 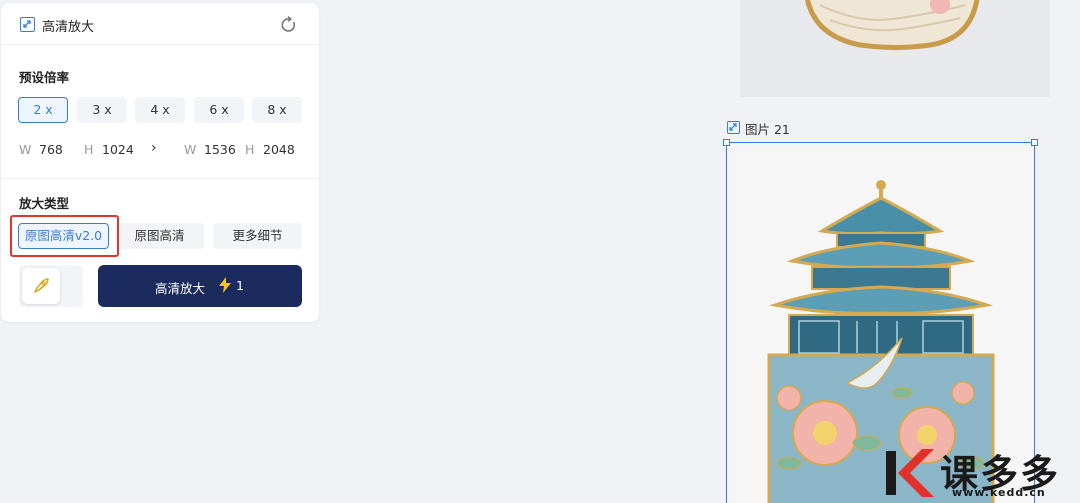 I want to click on rocket-toggle, so click(x=51, y=286).